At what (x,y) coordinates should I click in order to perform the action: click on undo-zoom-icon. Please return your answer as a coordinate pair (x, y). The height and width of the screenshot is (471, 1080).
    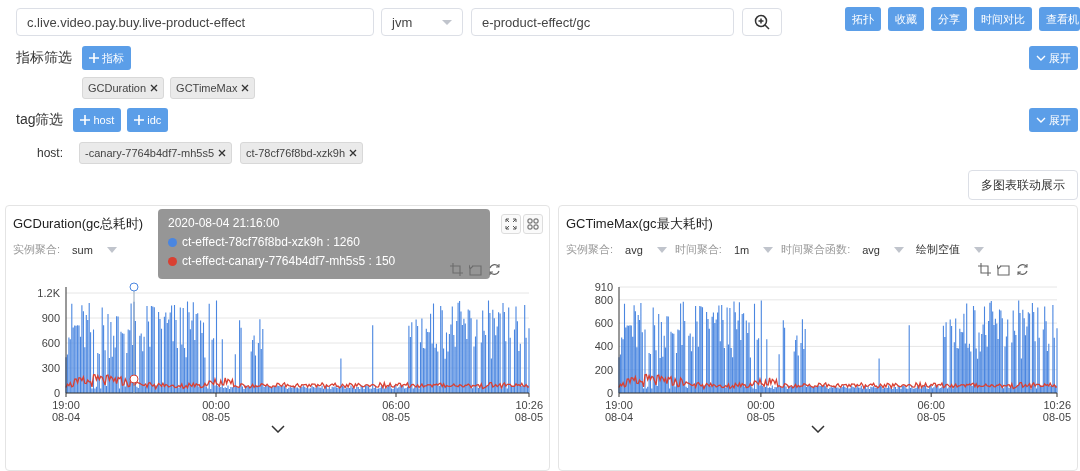
    Looking at the image, I should click on (1003, 269).